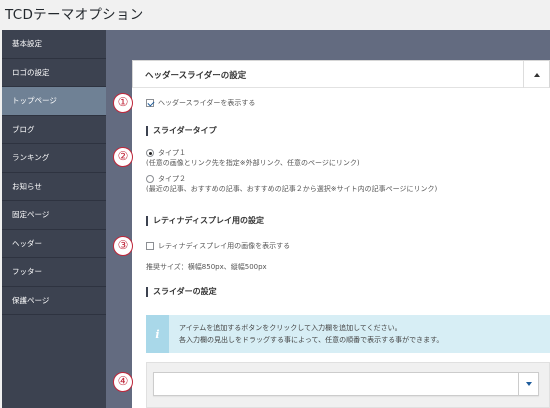 The width and height of the screenshot is (550, 408). Describe the element at coordinates (54, 44) in the screenshot. I see `sidebar-item-basic: 基本設定` at that location.